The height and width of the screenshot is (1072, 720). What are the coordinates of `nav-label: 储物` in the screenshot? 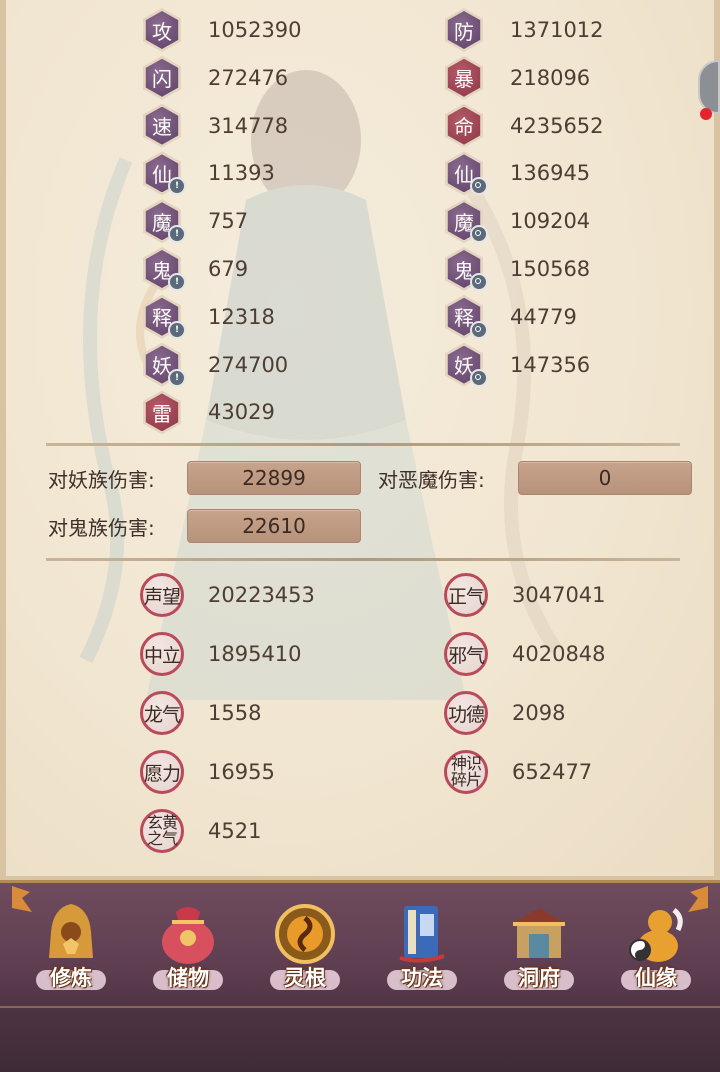 It's located at (188, 978).